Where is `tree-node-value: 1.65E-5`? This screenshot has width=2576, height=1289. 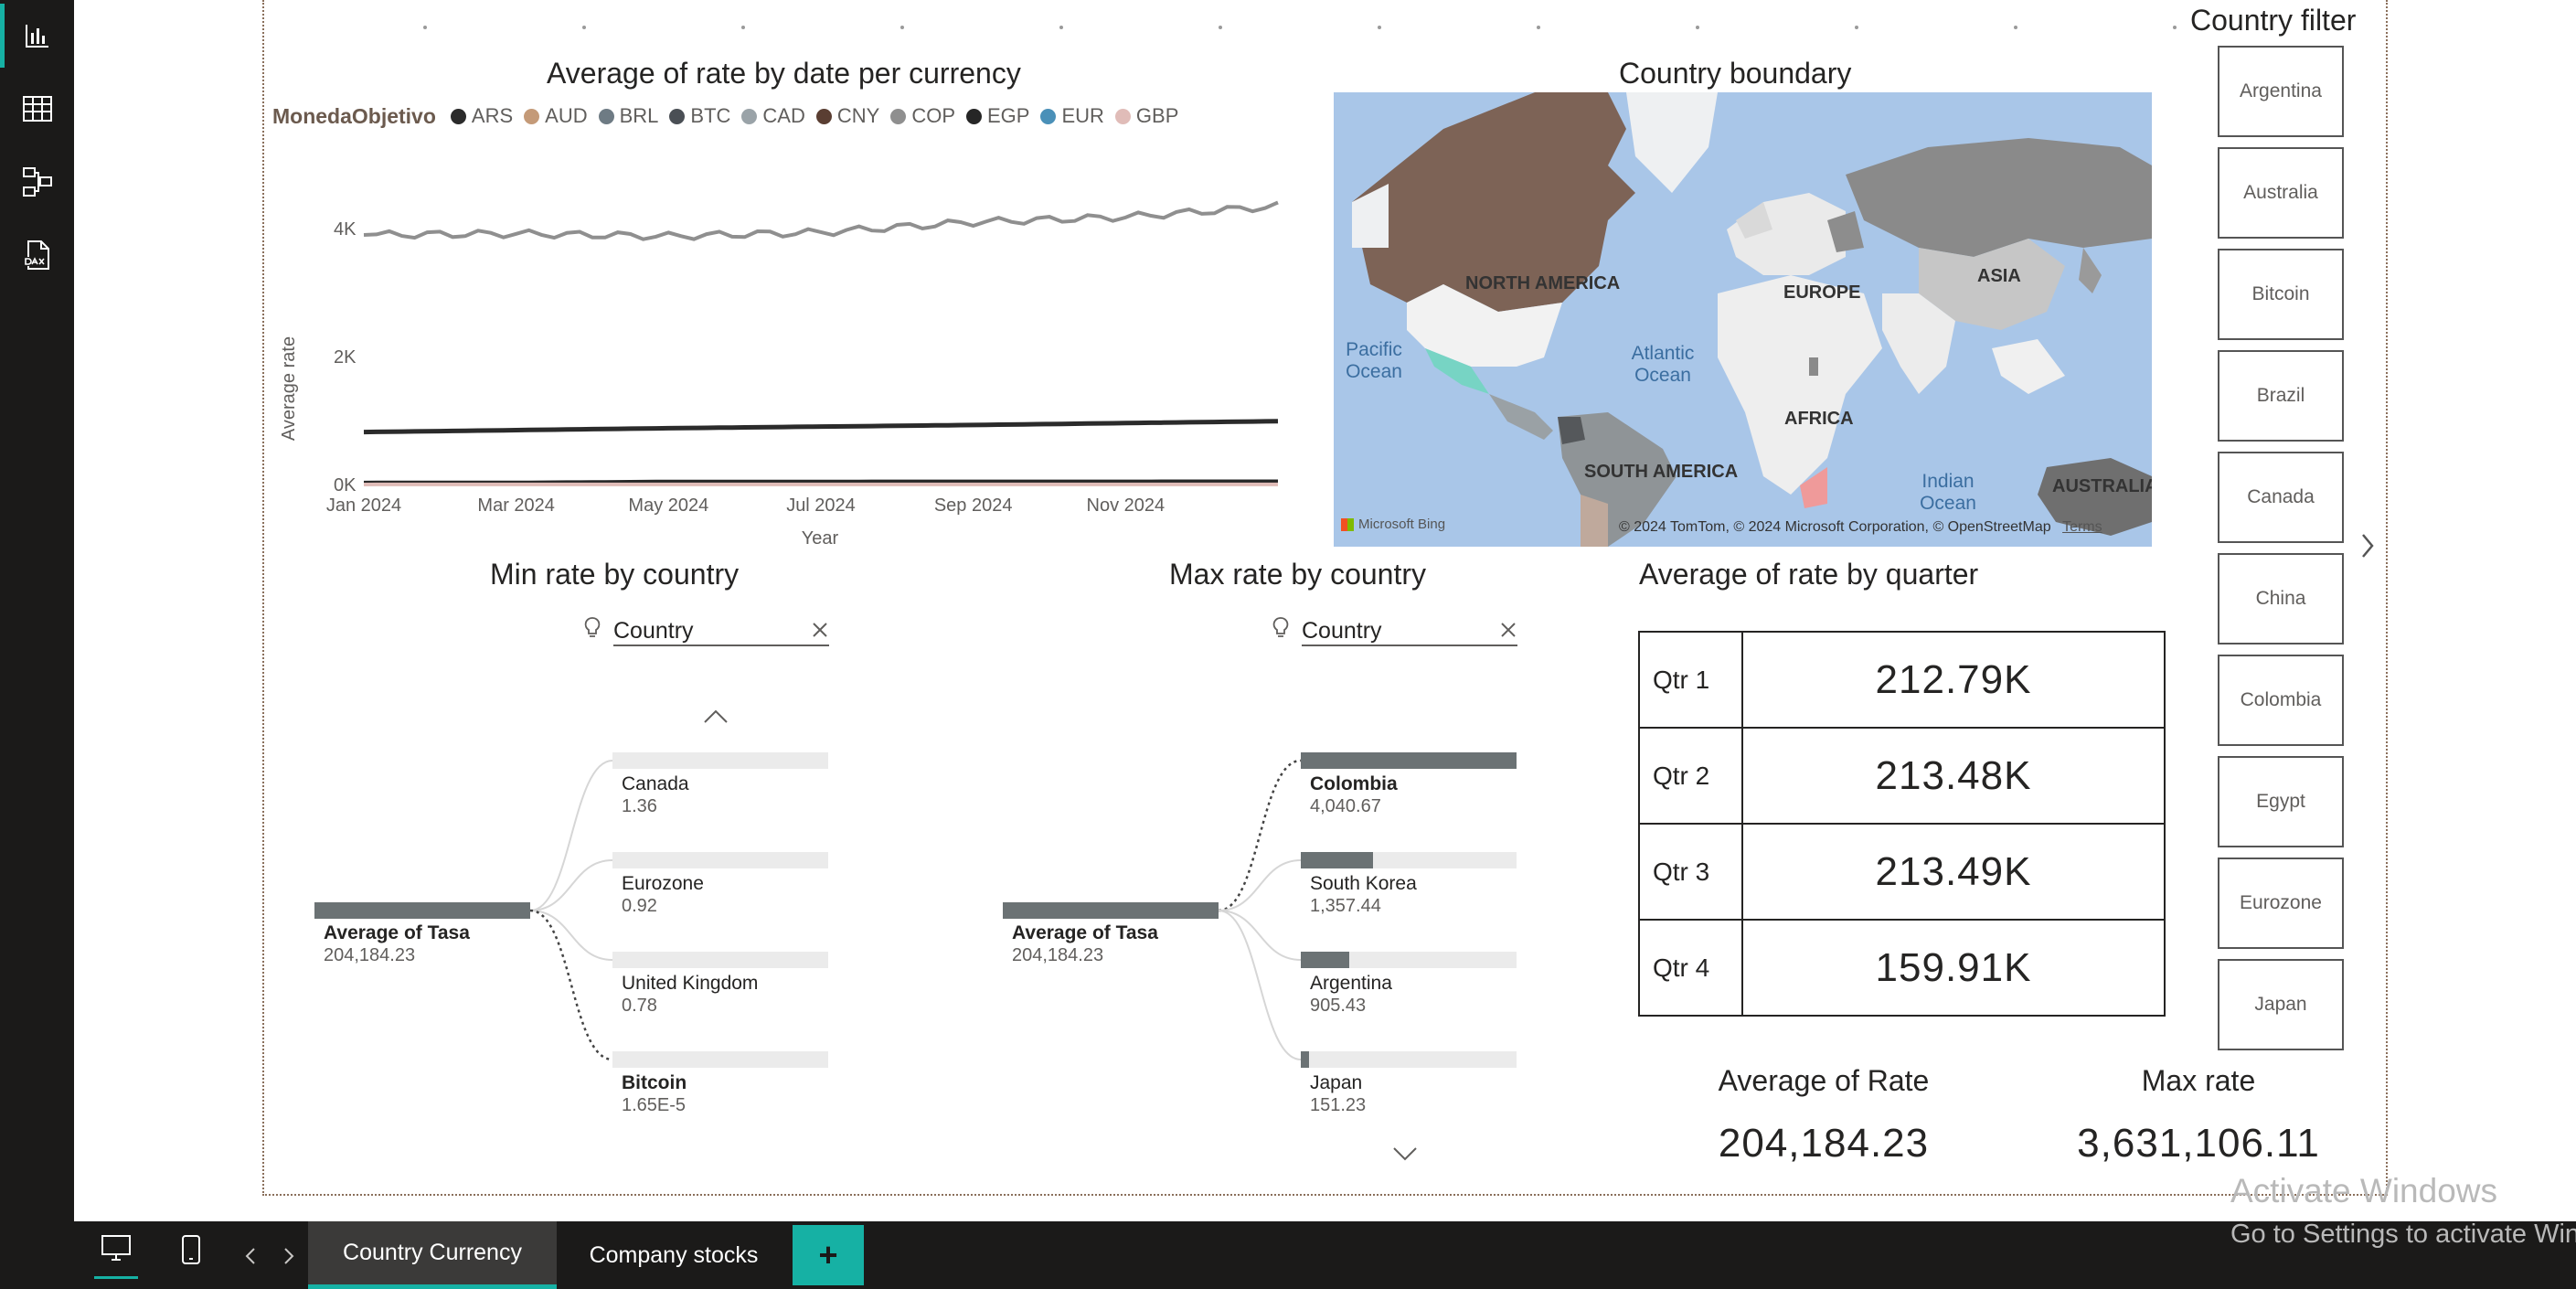 tree-node-value: 1.65E-5 is located at coordinates (654, 1105).